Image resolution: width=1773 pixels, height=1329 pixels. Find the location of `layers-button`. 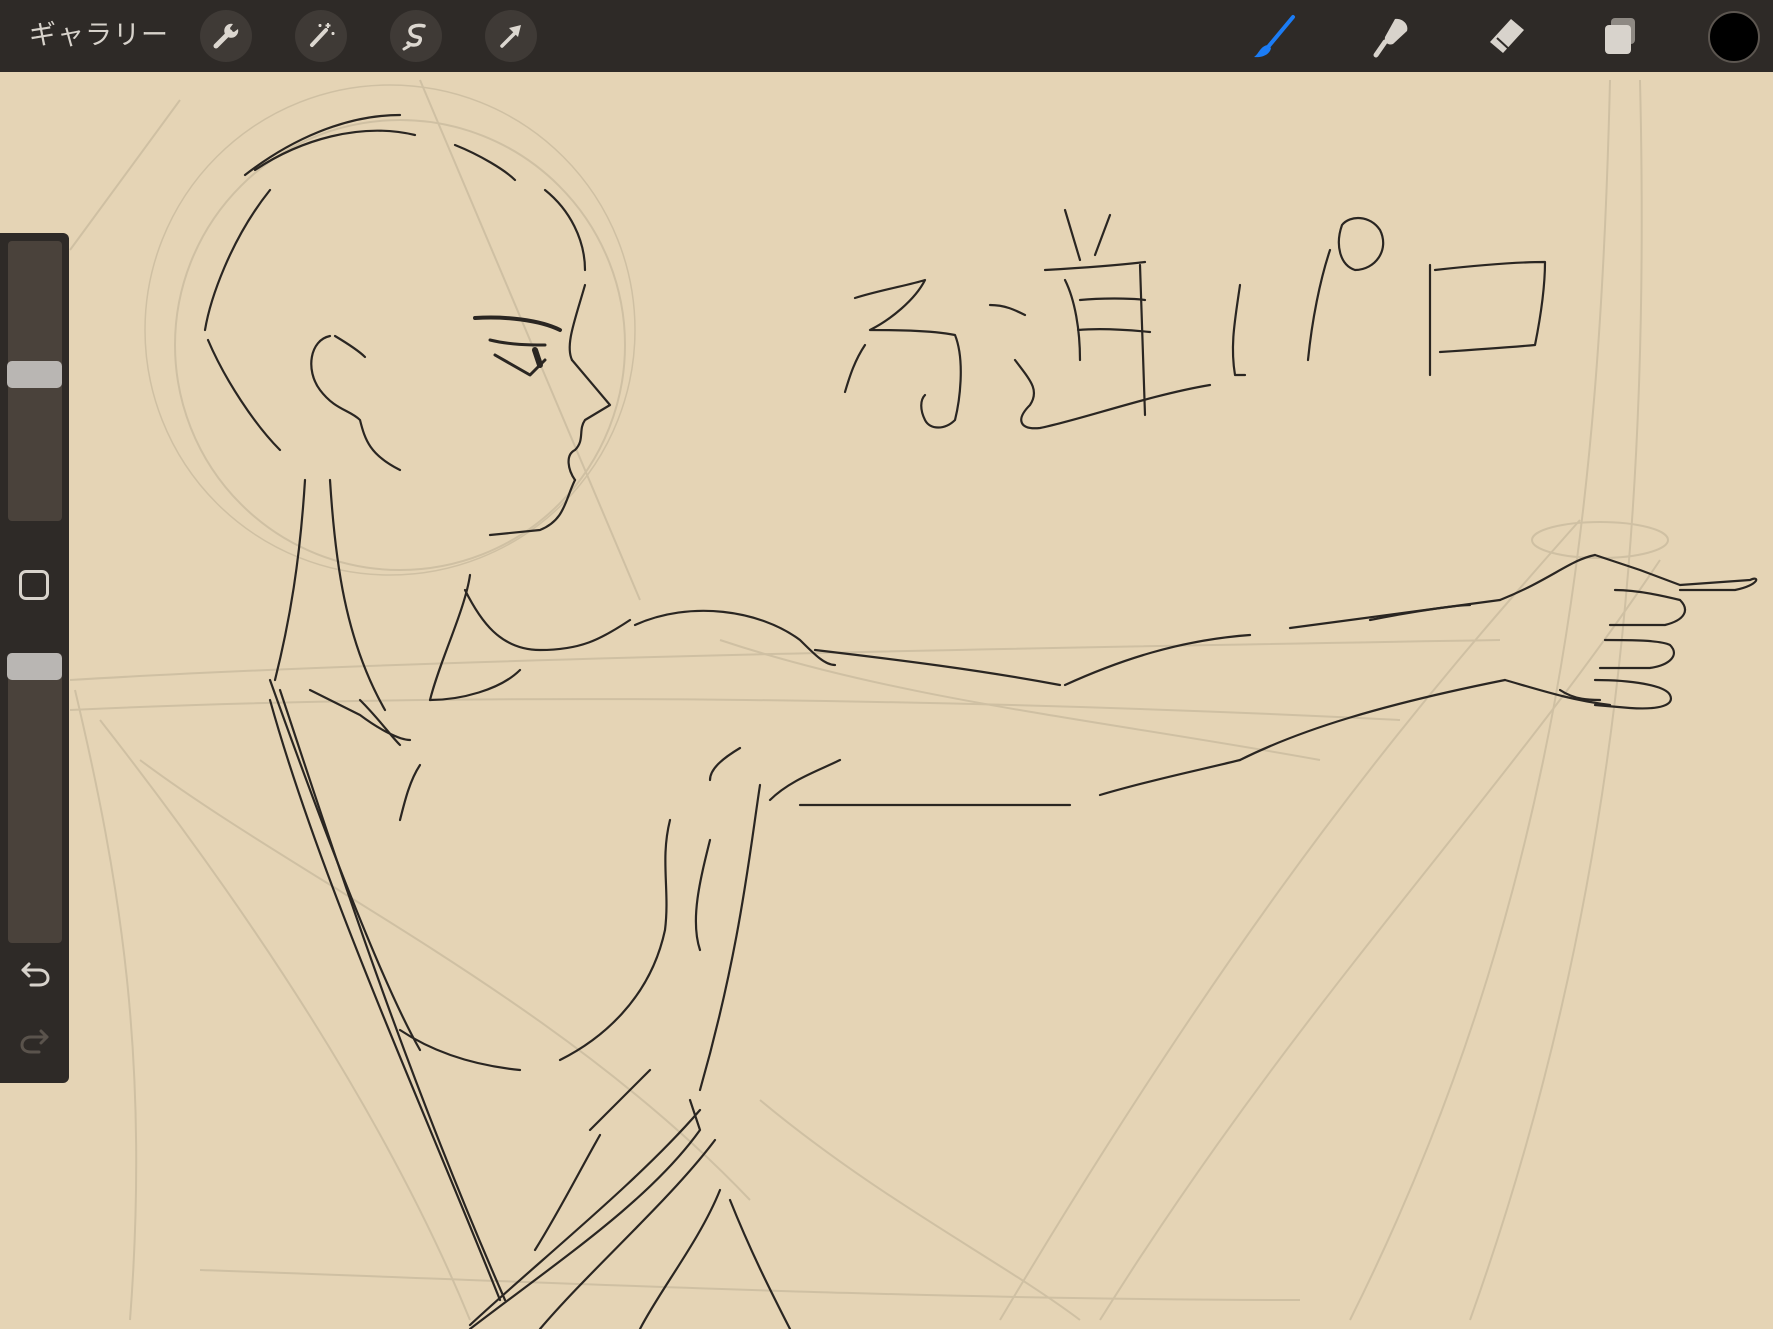

layers-button is located at coordinates (1620, 36).